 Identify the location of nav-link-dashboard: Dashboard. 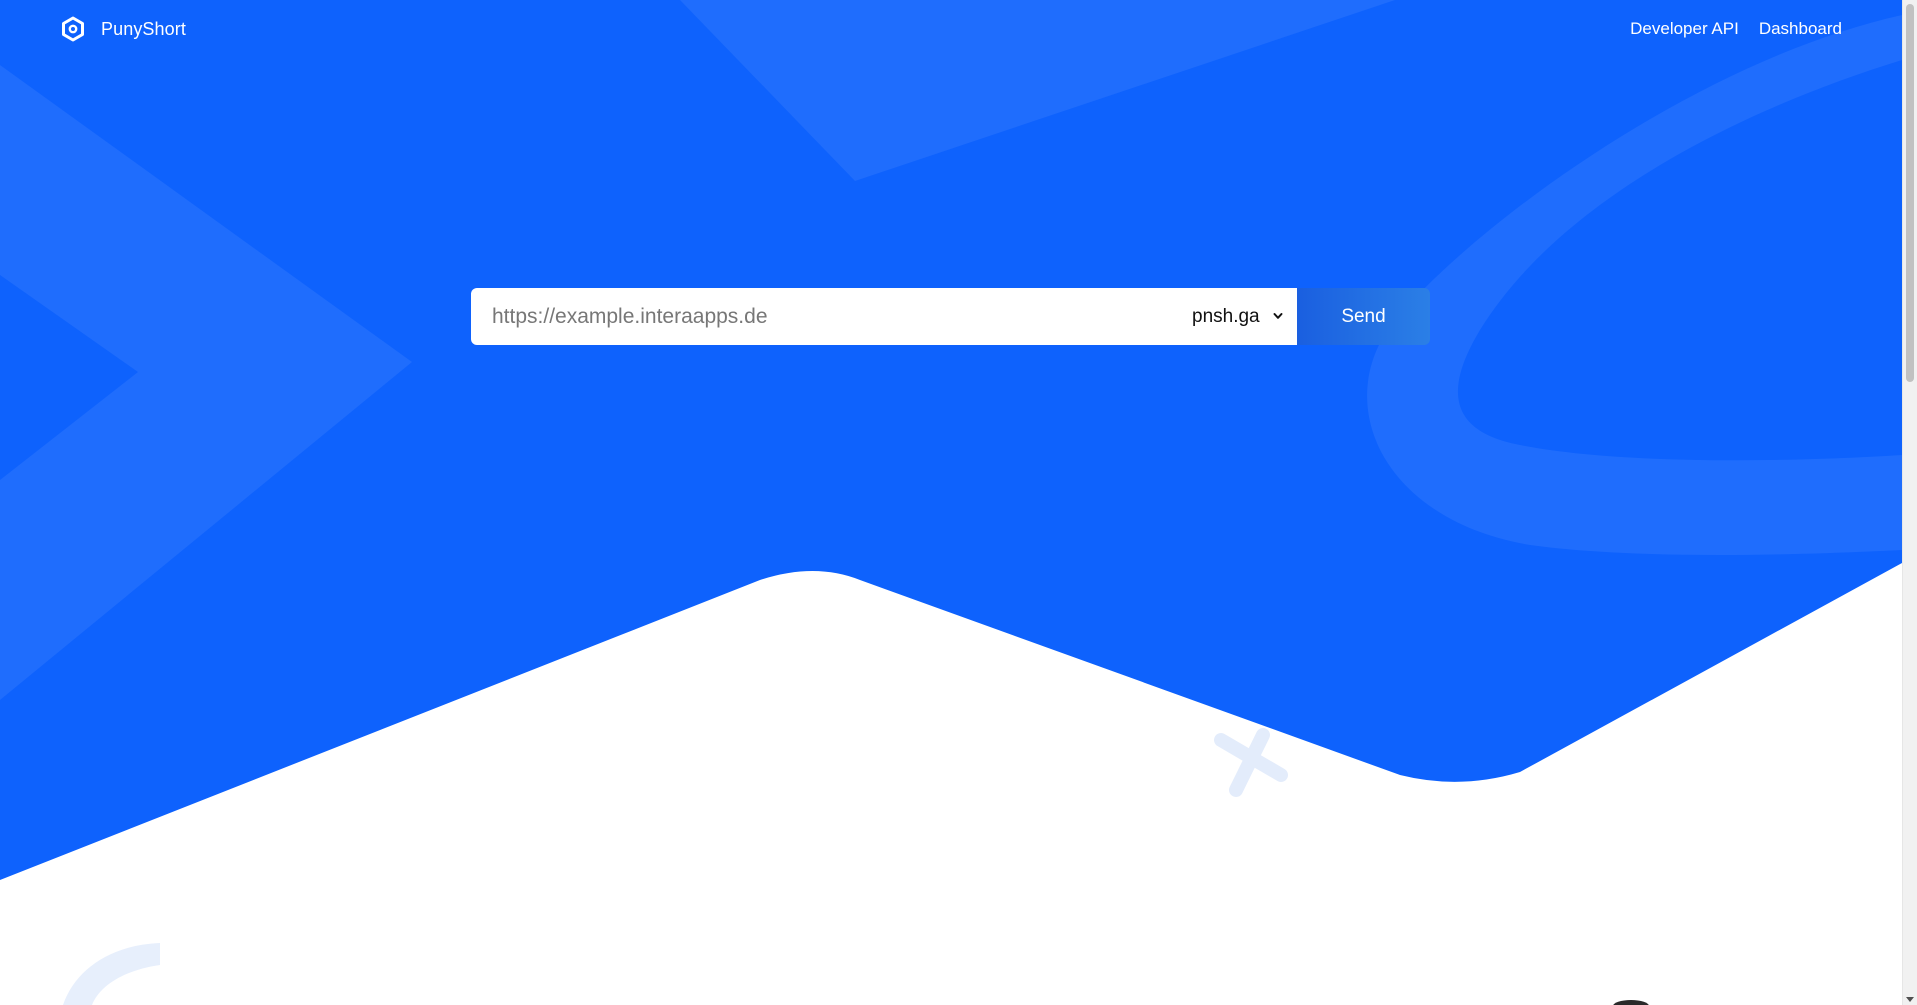
(1800, 29).